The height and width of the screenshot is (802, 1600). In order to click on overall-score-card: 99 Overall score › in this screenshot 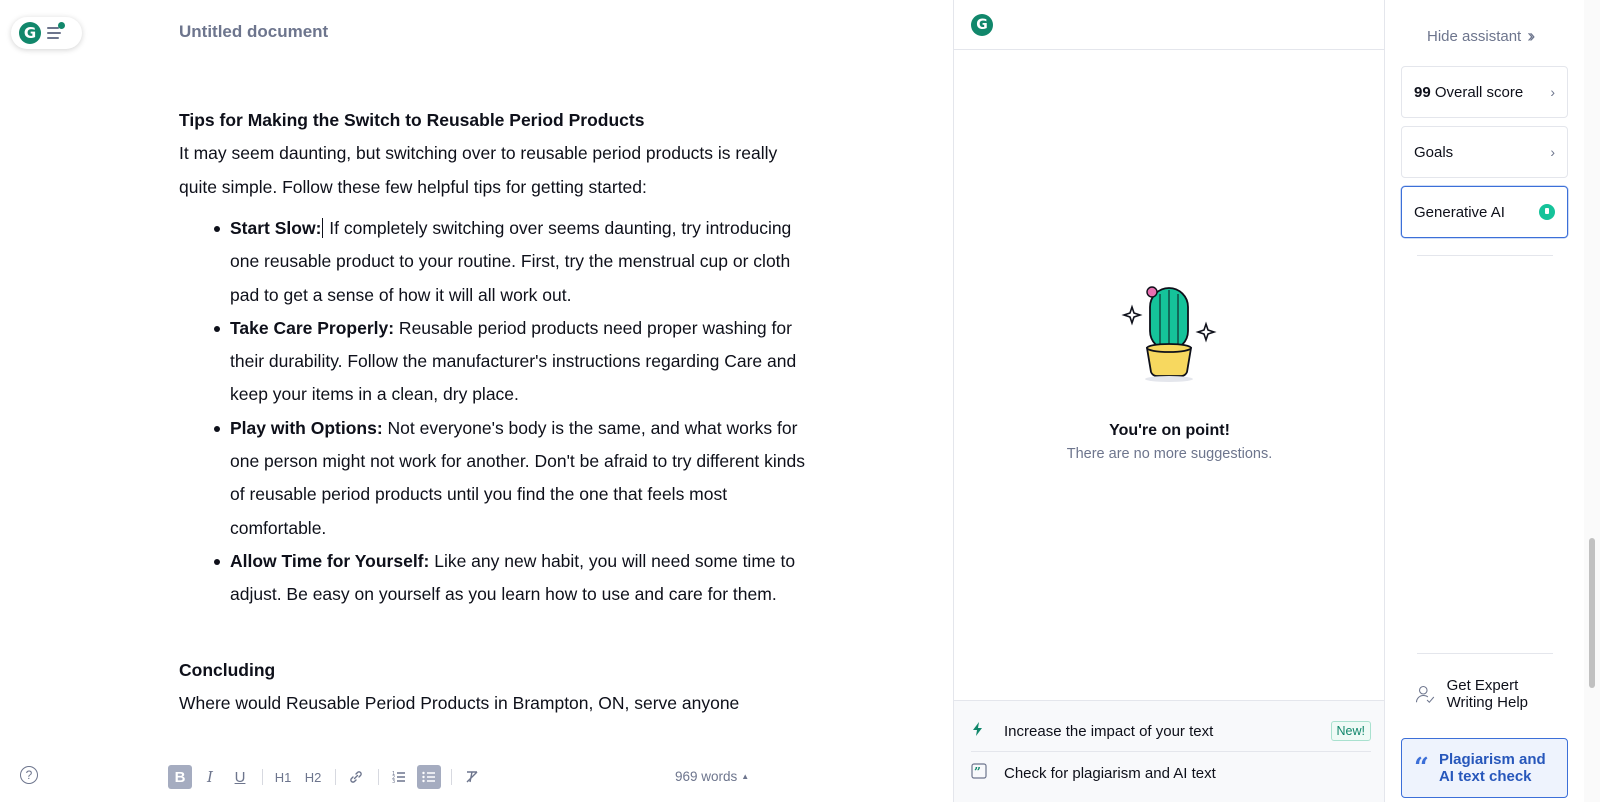, I will do `click(1484, 92)`.